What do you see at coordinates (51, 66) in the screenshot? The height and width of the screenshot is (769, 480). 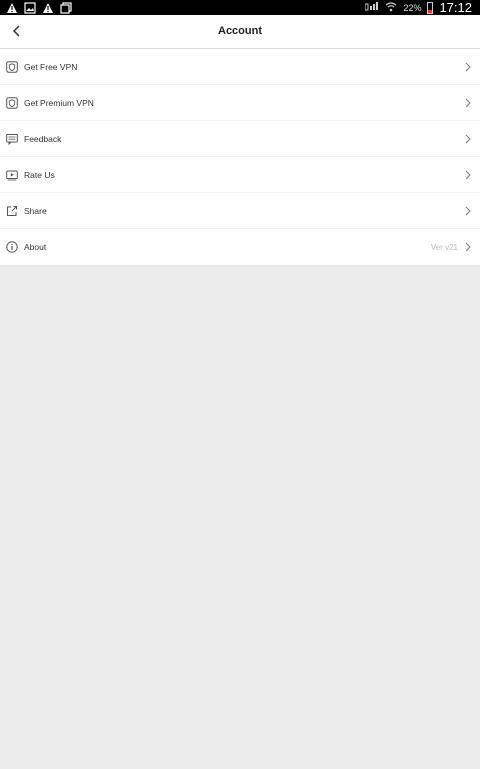 I see `menu-item-label: Get Free VPN` at bounding box center [51, 66].